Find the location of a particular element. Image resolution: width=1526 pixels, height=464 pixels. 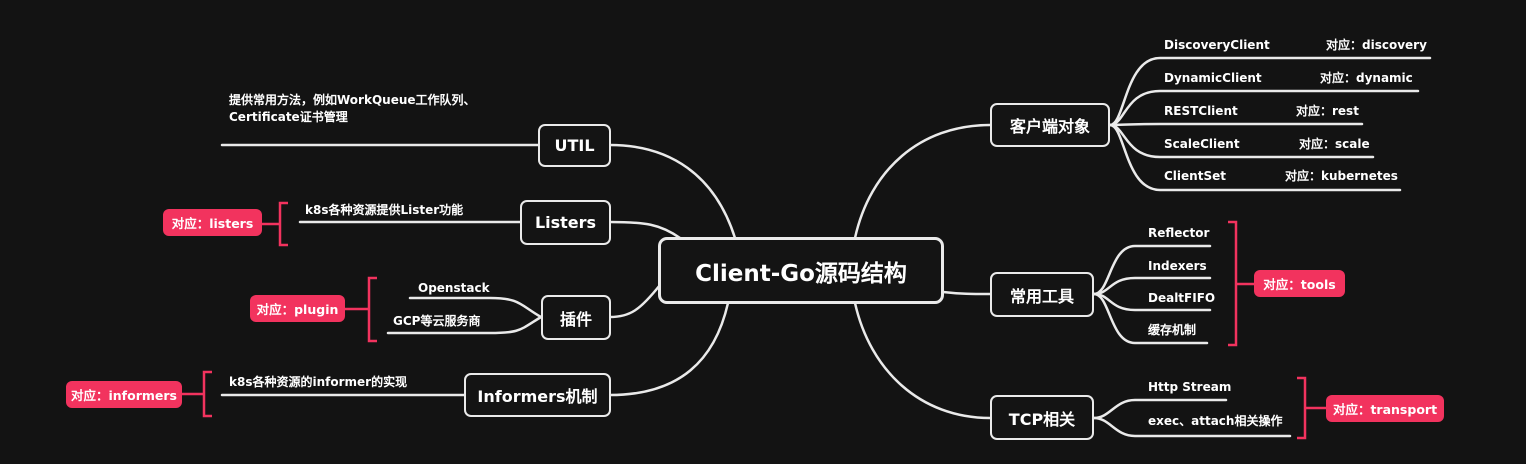

tag-plugin-text: 对应：plugin is located at coordinates (297, 309).